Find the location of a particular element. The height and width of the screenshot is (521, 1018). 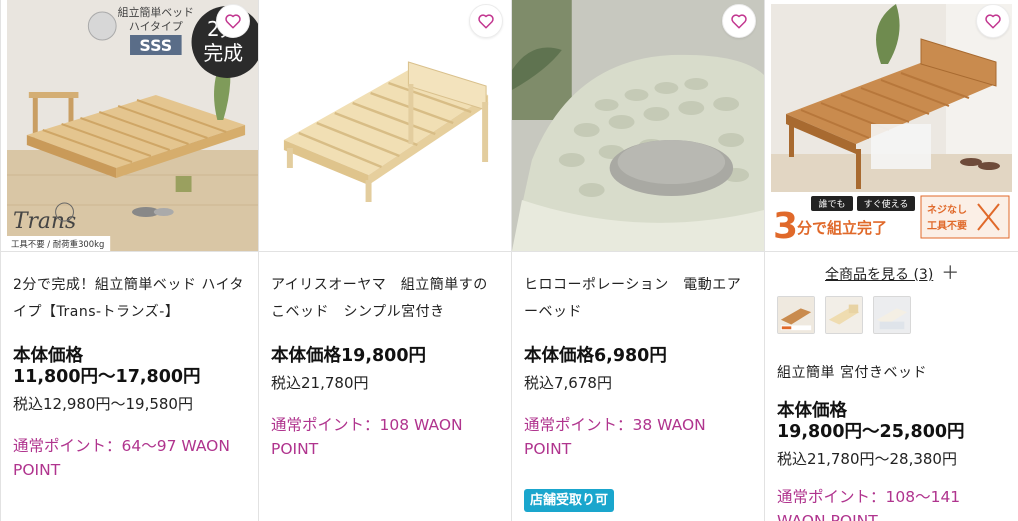

image-text: 組立簡単ベッド is located at coordinates (156, 12).